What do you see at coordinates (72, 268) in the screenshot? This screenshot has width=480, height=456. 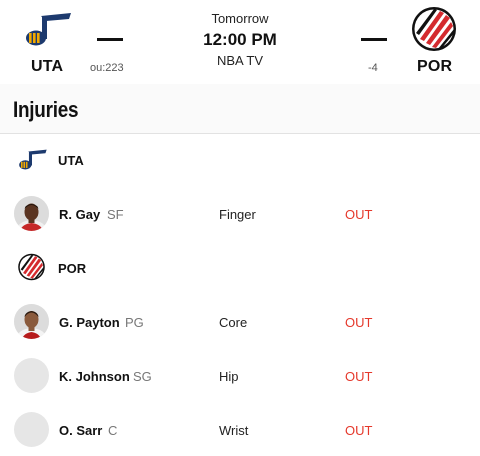 I see `team-name: POR` at bounding box center [72, 268].